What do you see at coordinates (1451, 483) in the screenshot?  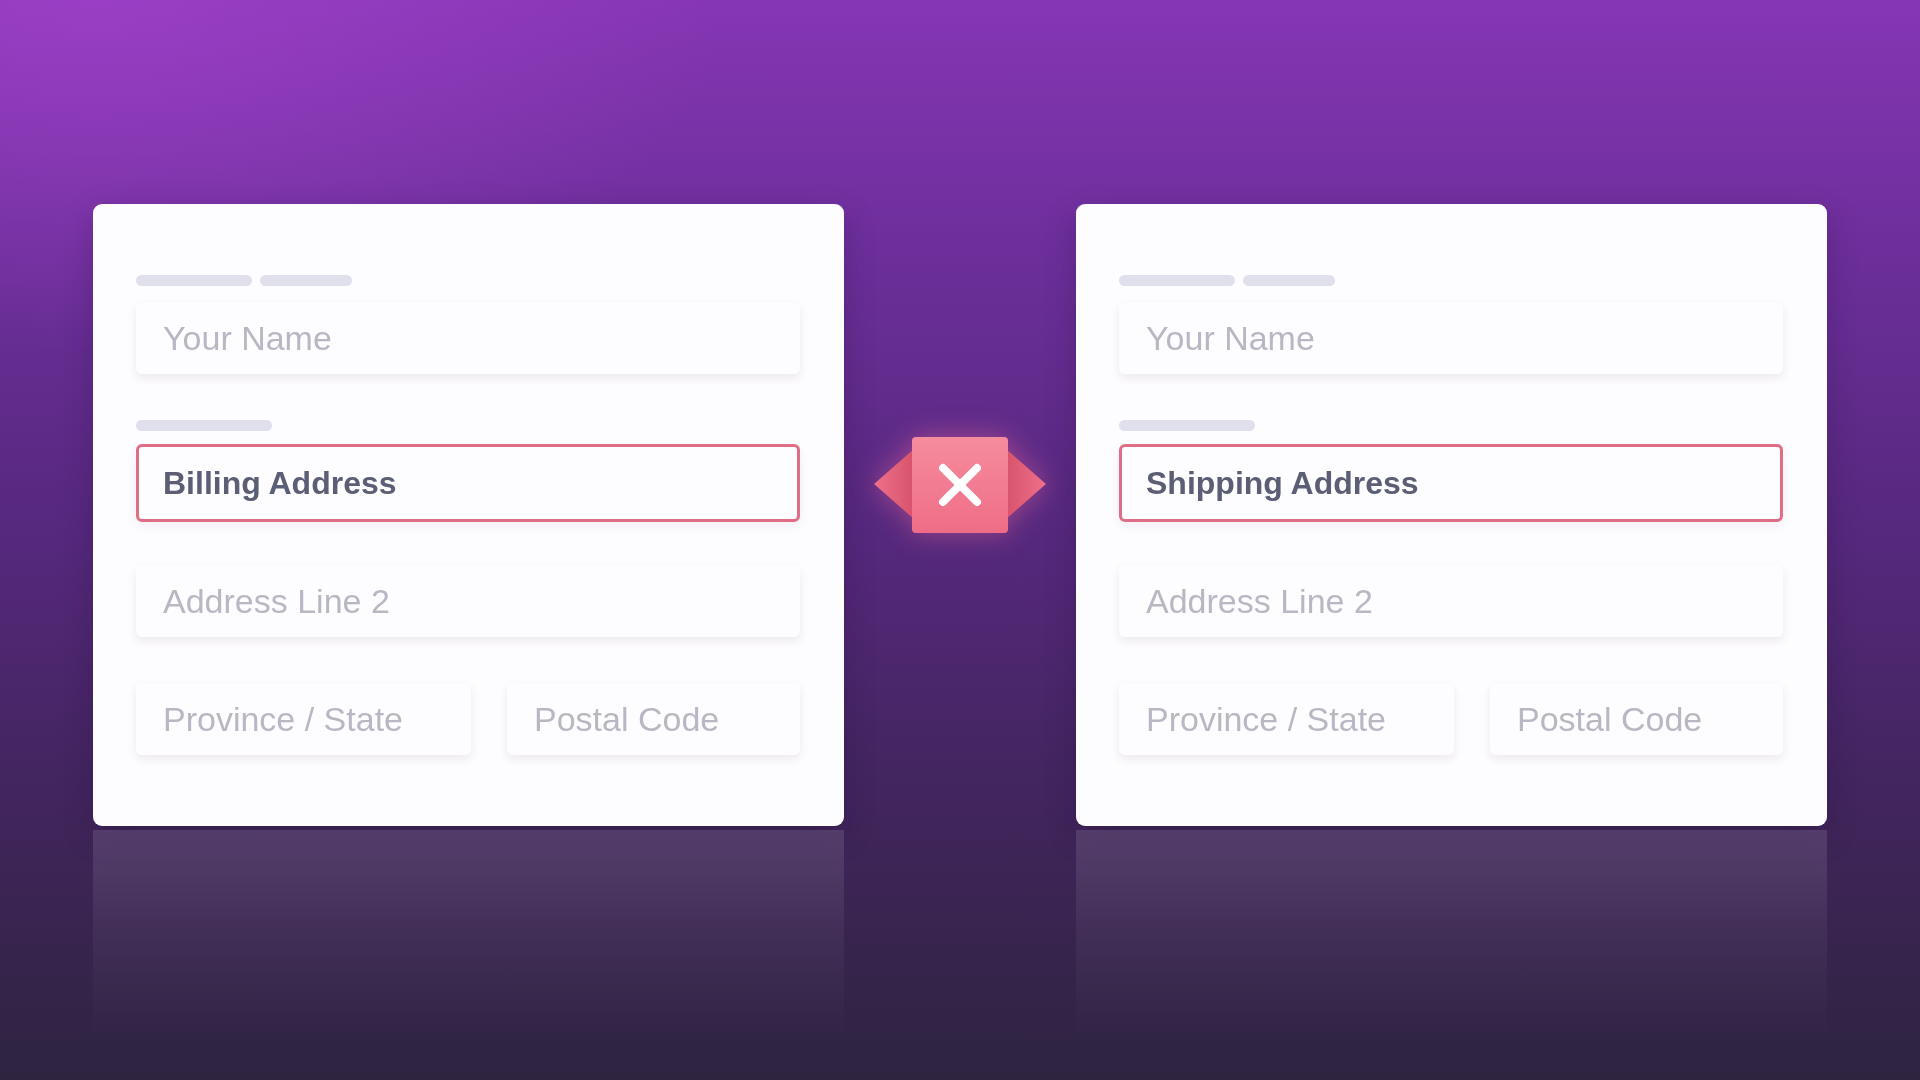 I see `input-field: Shipping Address` at bounding box center [1451, 483].